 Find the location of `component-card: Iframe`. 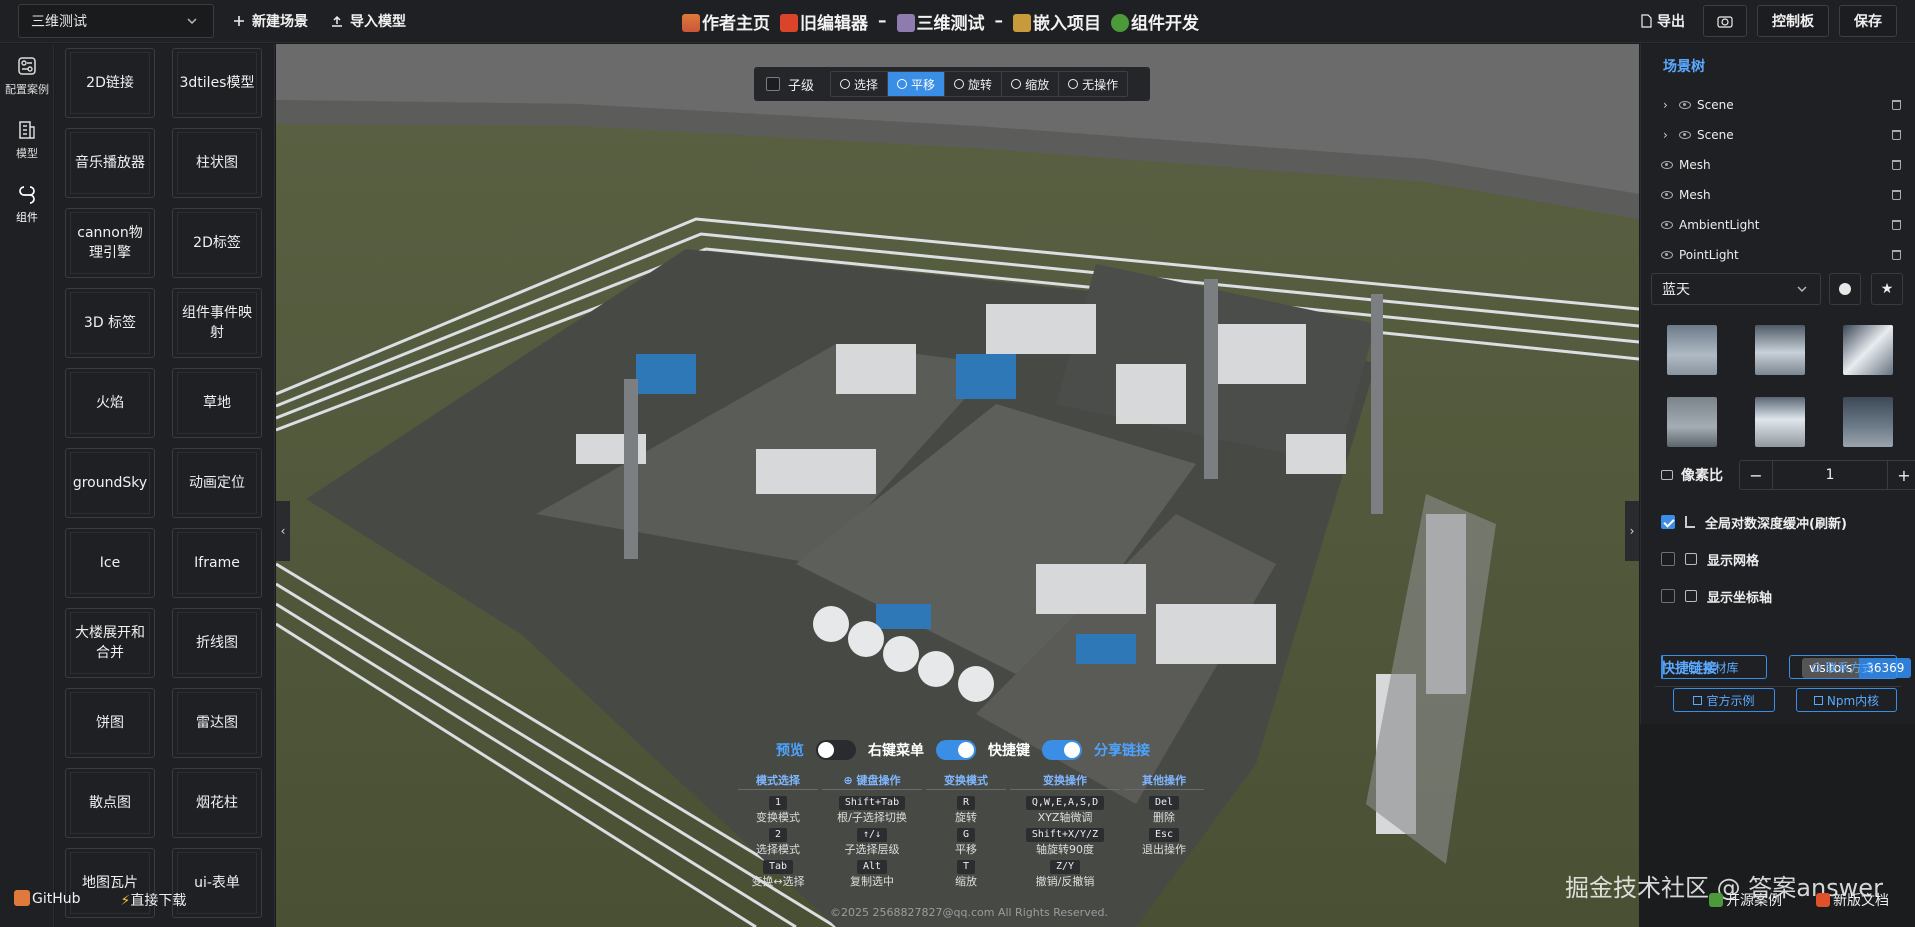

component-card: Iframe is located at coordinates (217, 563).